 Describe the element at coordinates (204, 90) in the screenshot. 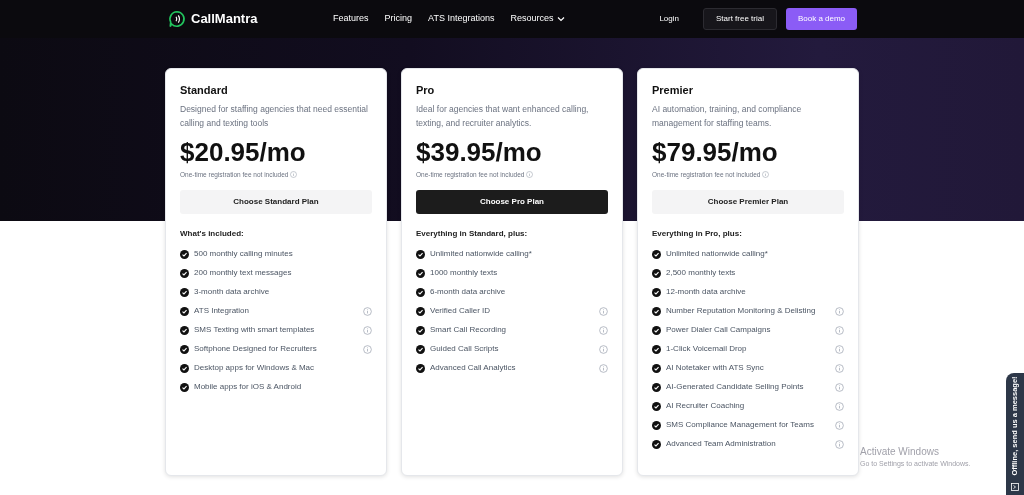

I see `plan-title: Standard` at that location.